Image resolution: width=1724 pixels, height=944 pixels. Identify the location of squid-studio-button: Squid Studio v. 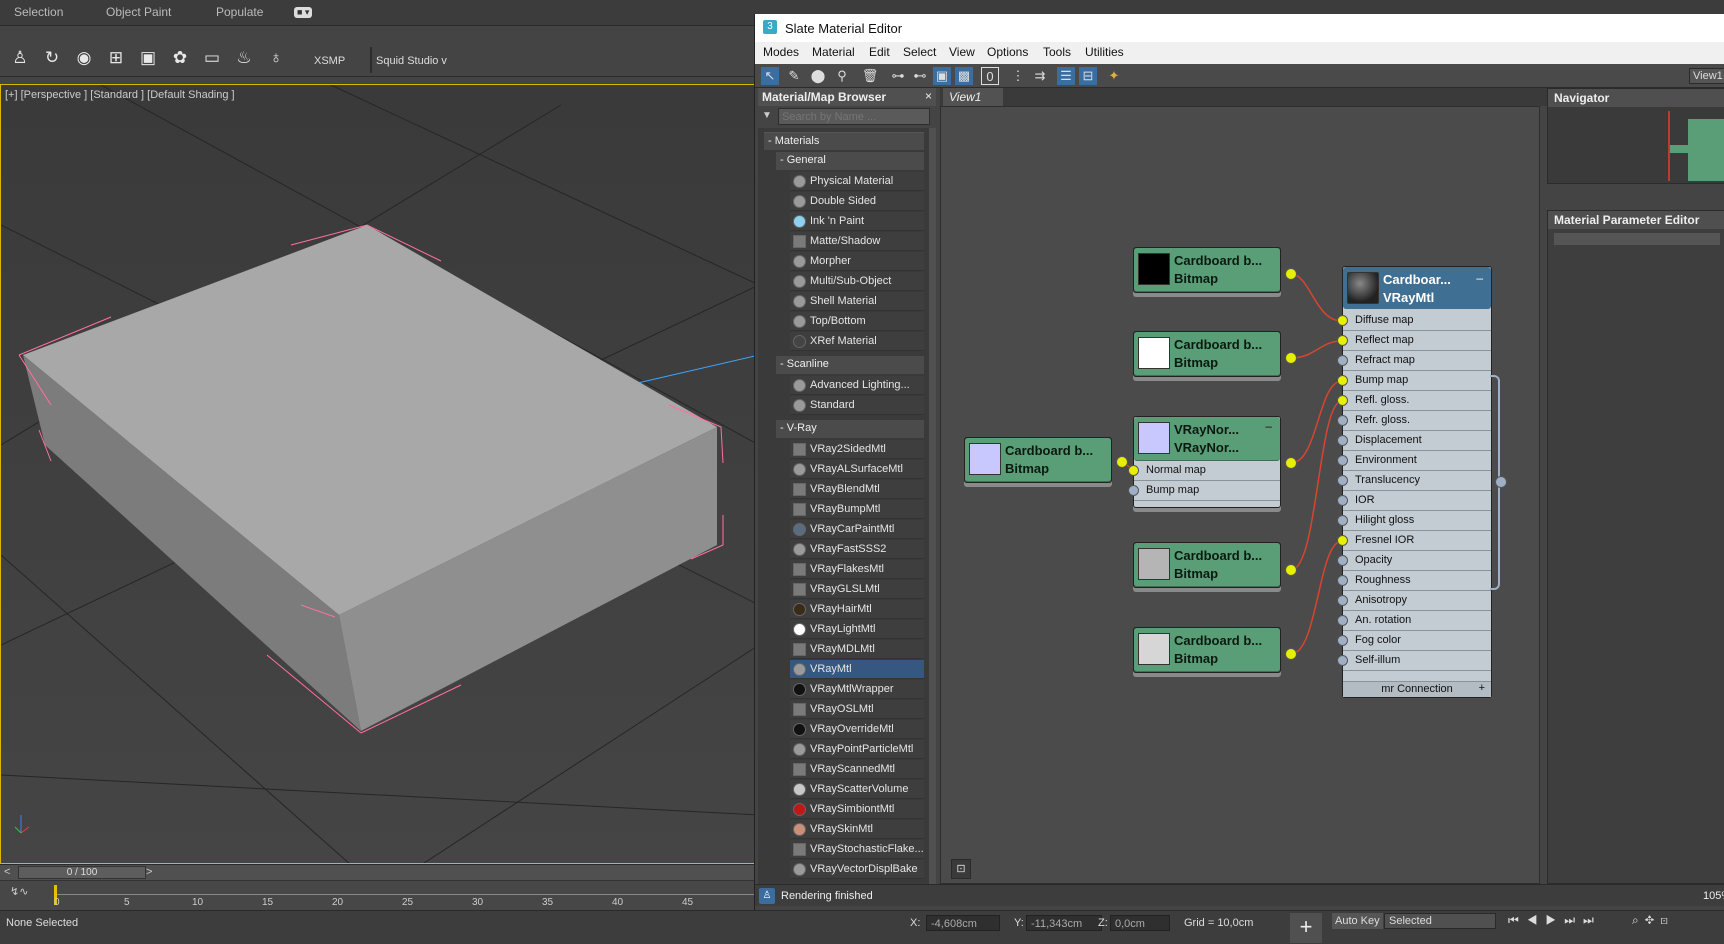
(411, 61).